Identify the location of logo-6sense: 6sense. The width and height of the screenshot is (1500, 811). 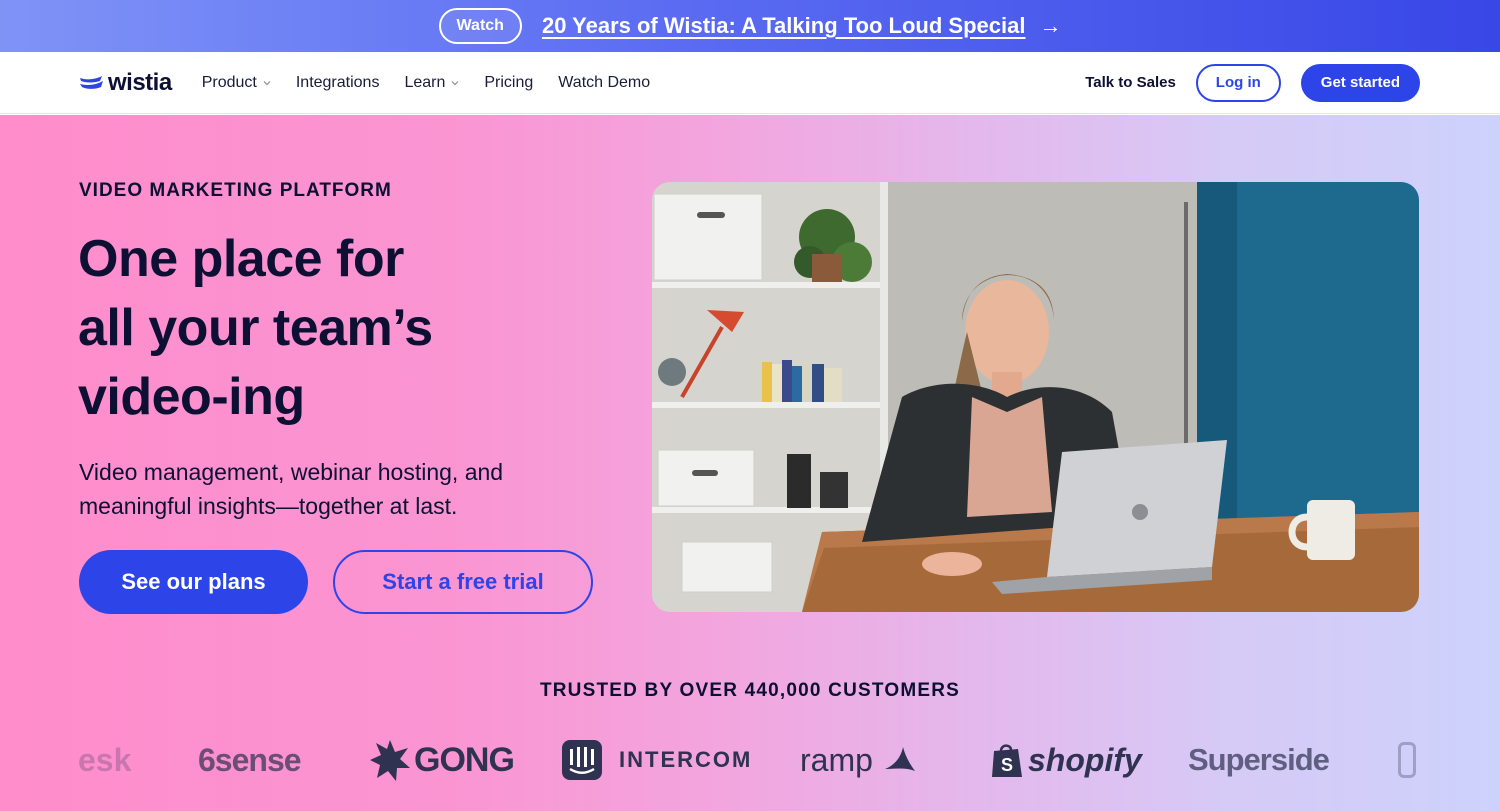
(250, 760).